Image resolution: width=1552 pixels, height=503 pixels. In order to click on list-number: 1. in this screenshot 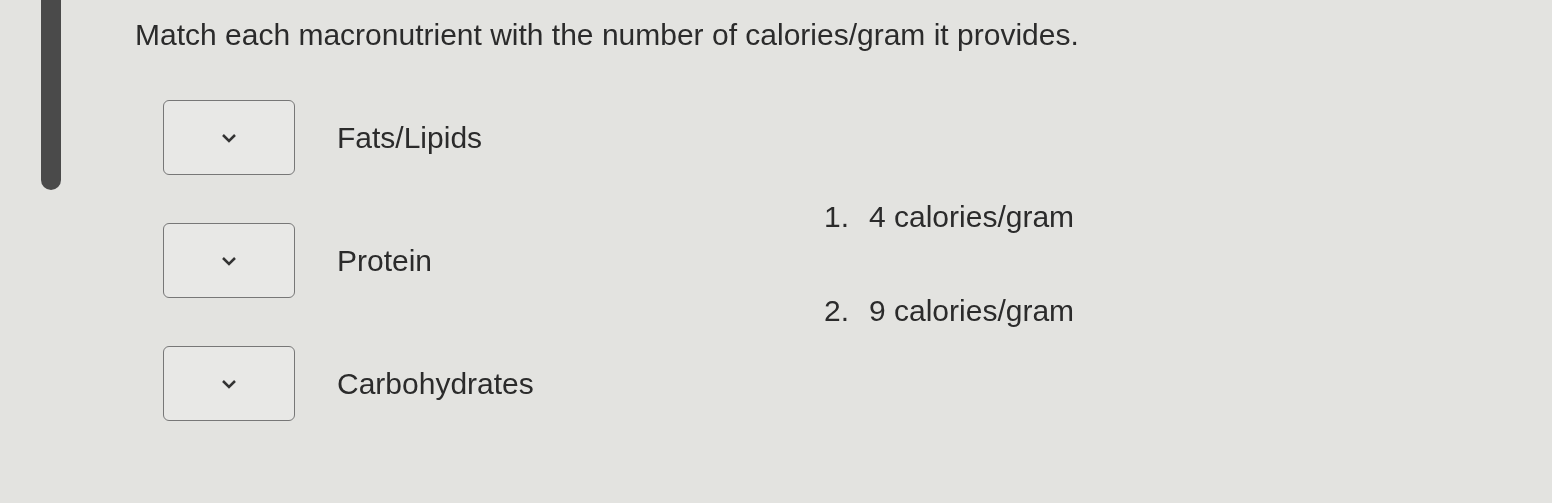, I will do `click(835, 217)`.